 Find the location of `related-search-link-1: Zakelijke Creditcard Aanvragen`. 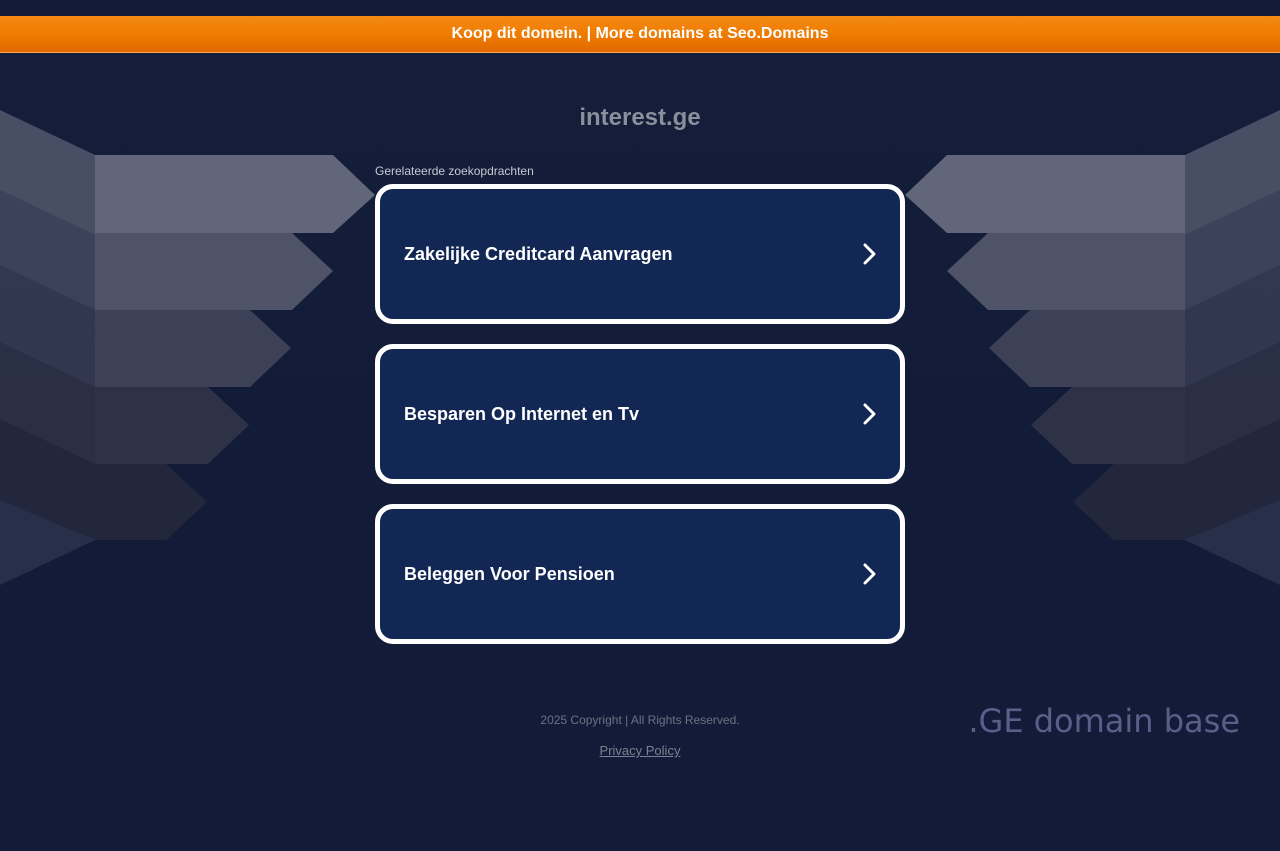

related-search-link-1: Zakelijke Creditcard Aanvragen is located at coordinates (640, 254).